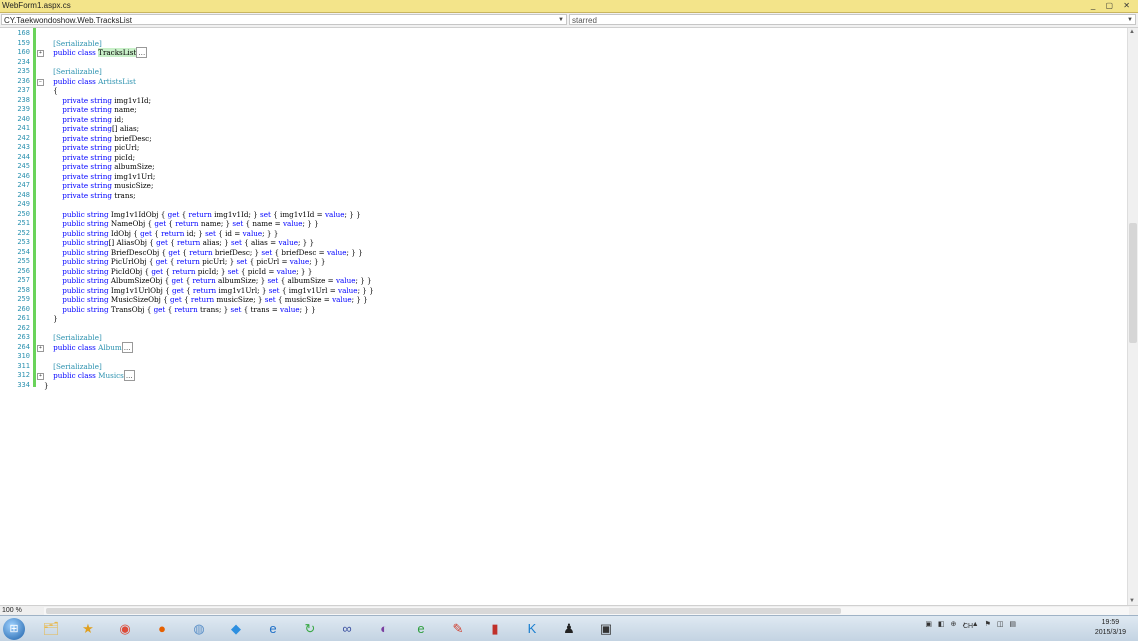 Image resolution: width=1138 pixels, height=641 pixels. What do you see at coordinates (1133, 283) in the screenshot?
I see `vertical-scroll-thumb` at bounding box center [1133, 283].